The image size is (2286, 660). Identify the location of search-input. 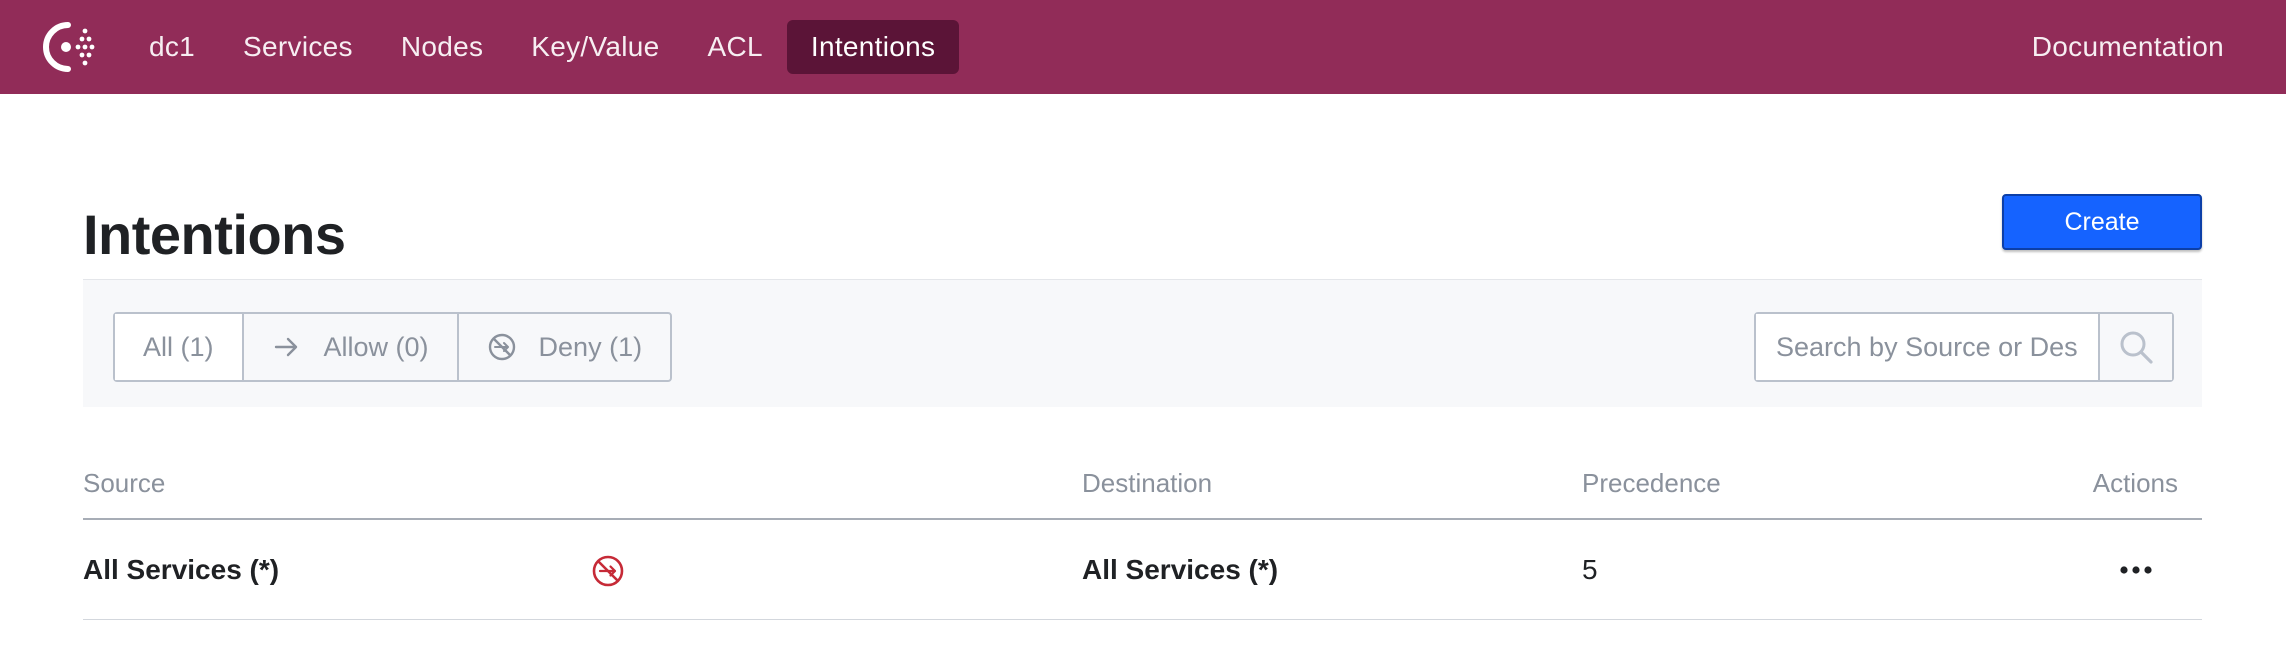
(1927, 347).